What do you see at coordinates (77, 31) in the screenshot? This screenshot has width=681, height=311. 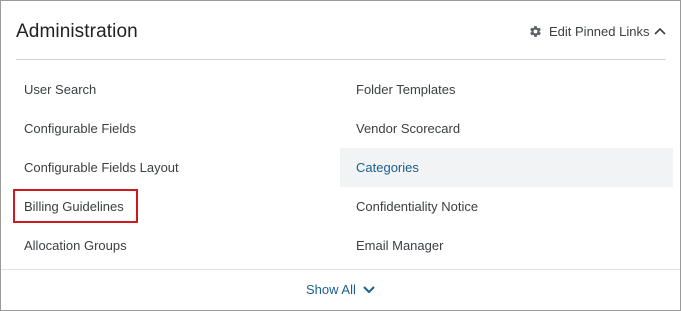 I see `panel-title: Administration` at bounding box center [77, 31].